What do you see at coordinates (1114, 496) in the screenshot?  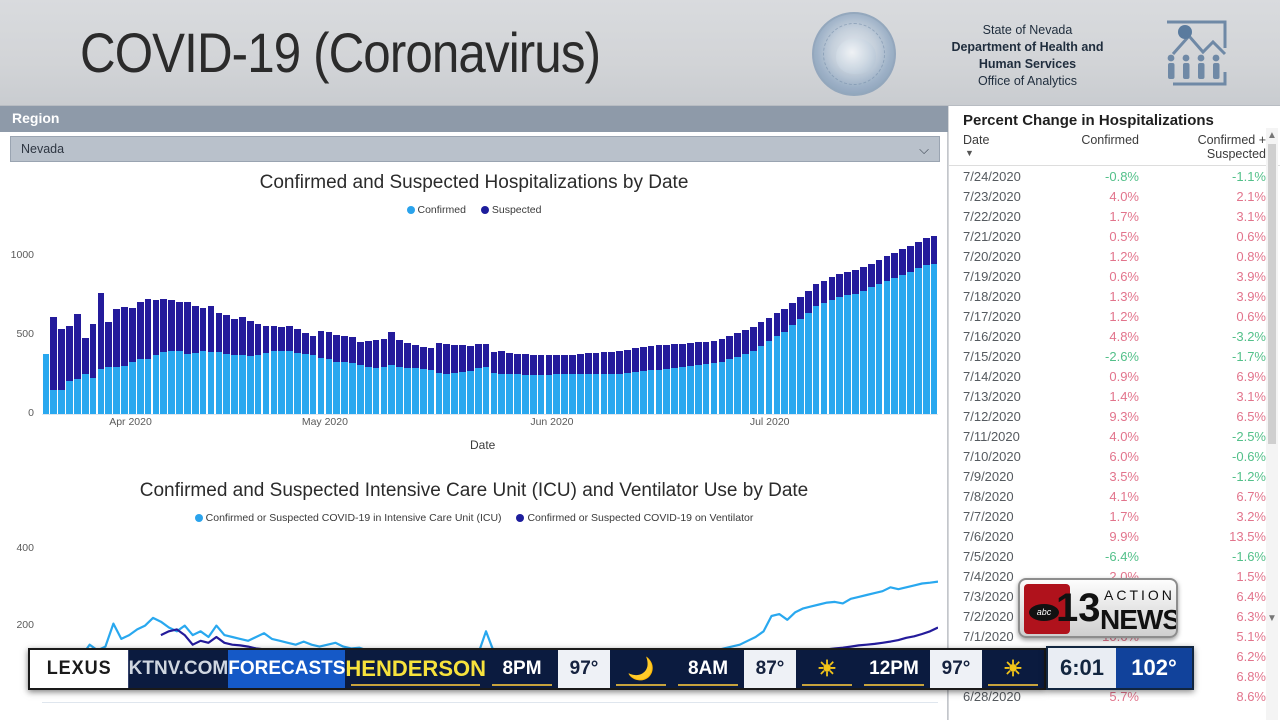 I see `table-row: 7/8/2020 4.1% 6.7%` at bounding box center [1114, 496].